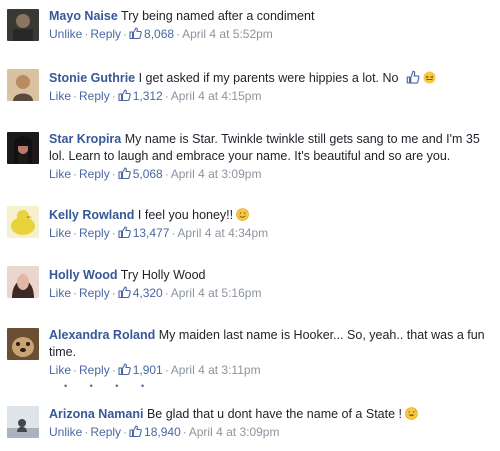 The image size is (500, 451). I want to click on comment-author: Star Kropira, so click(85, 139).